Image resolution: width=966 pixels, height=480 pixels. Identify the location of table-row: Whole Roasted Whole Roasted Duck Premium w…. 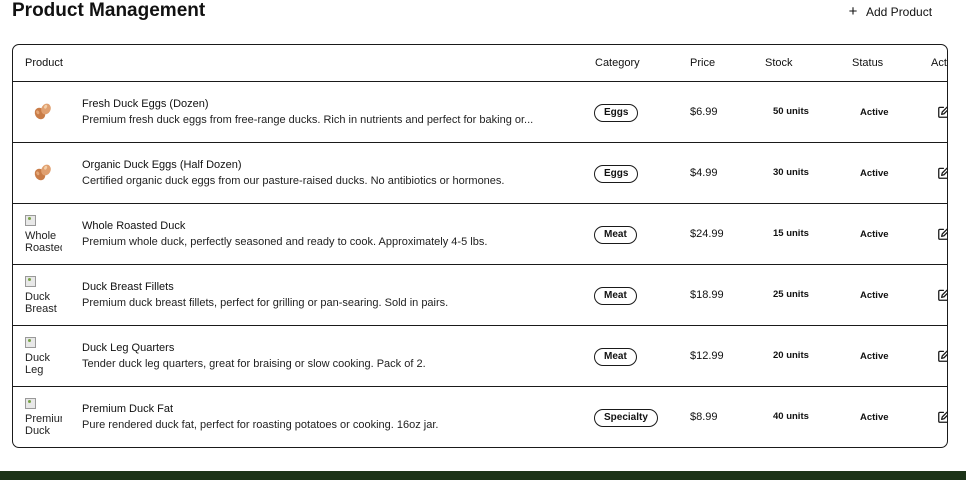
(480, 234).